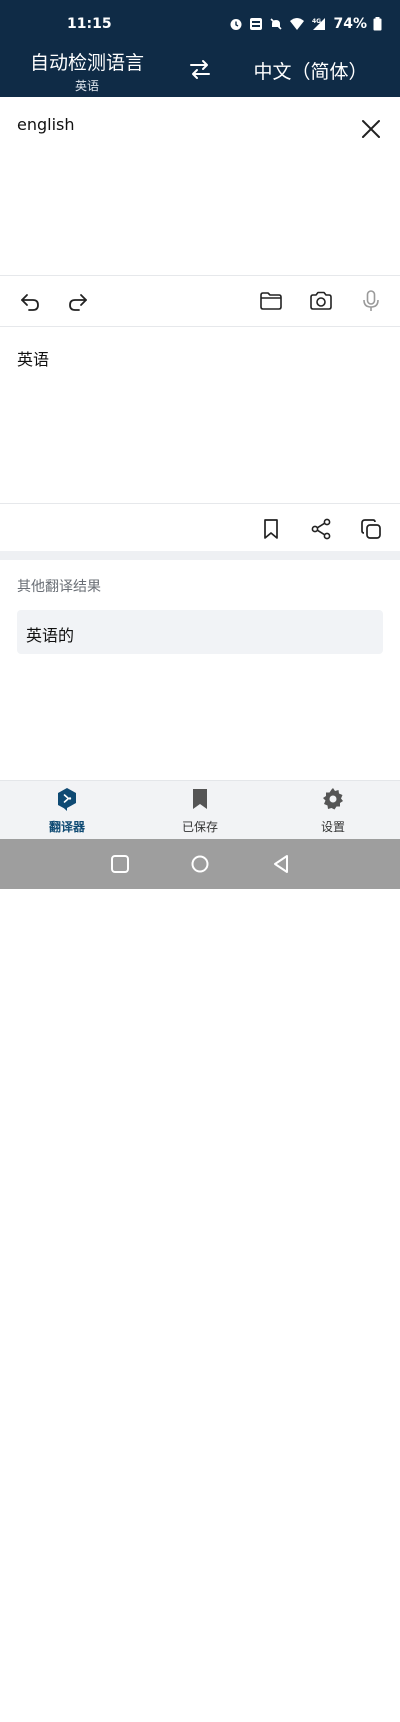 This screenshot has width=400, height=1722. What do you see at coordinates (377, 24) in the screenshot?
I see `battery-icon` at bounding box center [377, 24].